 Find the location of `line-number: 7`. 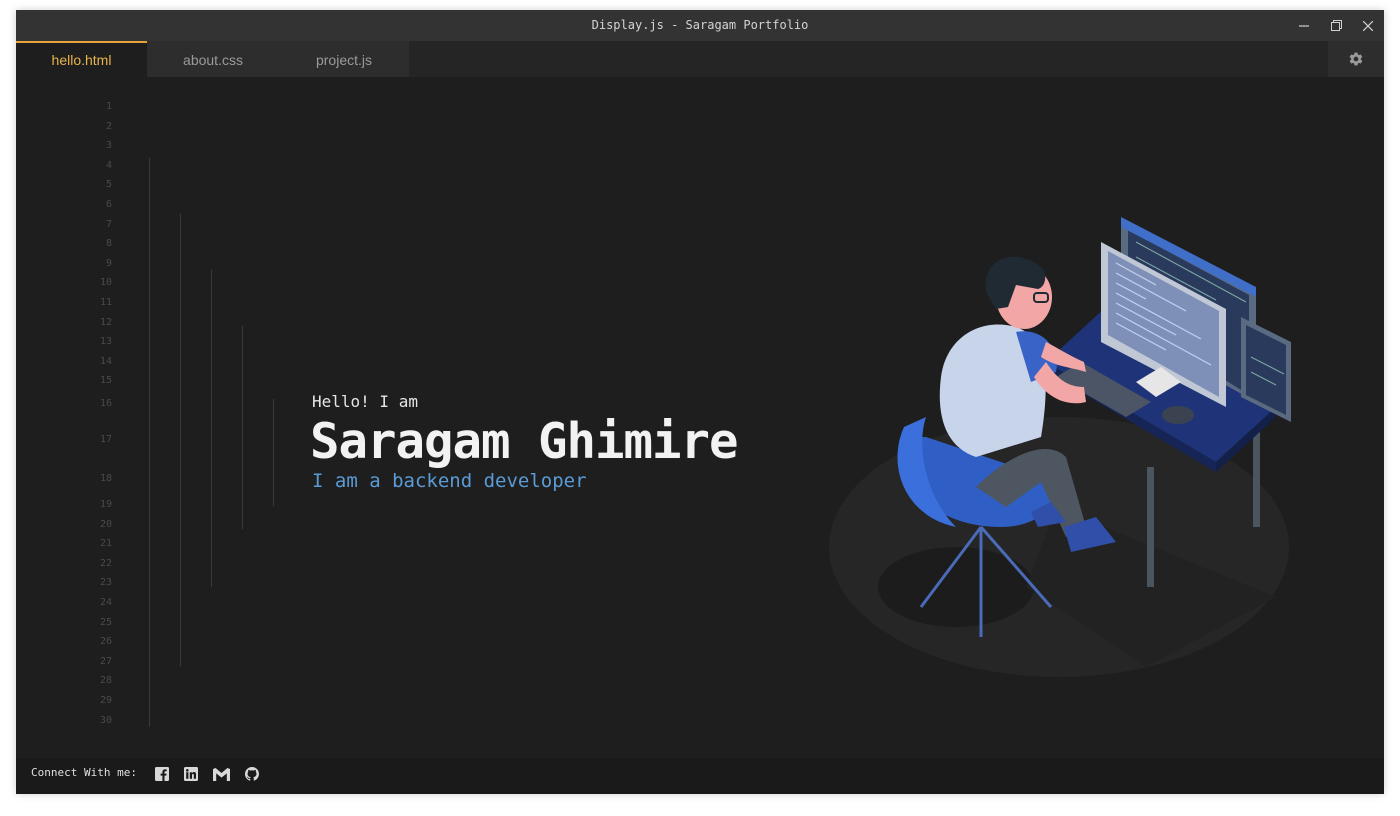

line-number: 7 is located at coordinates (108, 224).